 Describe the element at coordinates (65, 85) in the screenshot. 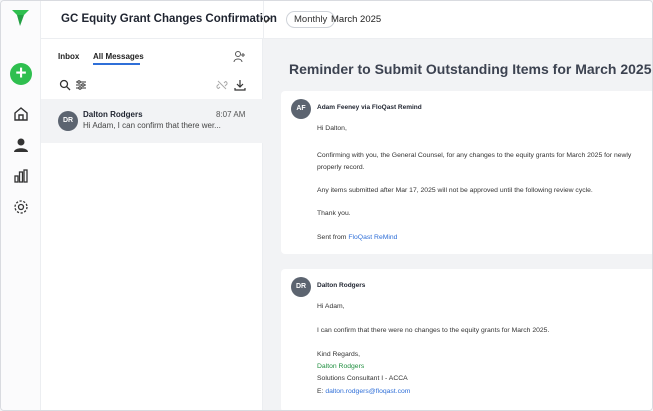

I see `search-icon` at that location.